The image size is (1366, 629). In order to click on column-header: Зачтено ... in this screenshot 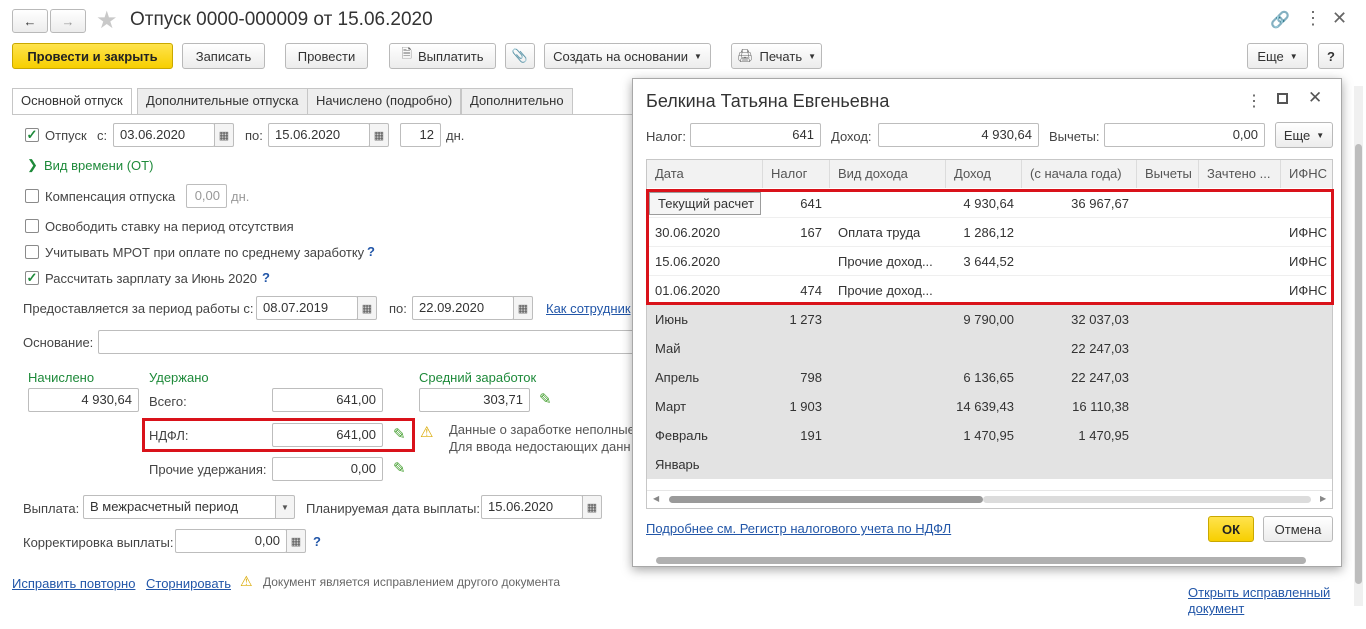, I will do `click(1240, 174)`.